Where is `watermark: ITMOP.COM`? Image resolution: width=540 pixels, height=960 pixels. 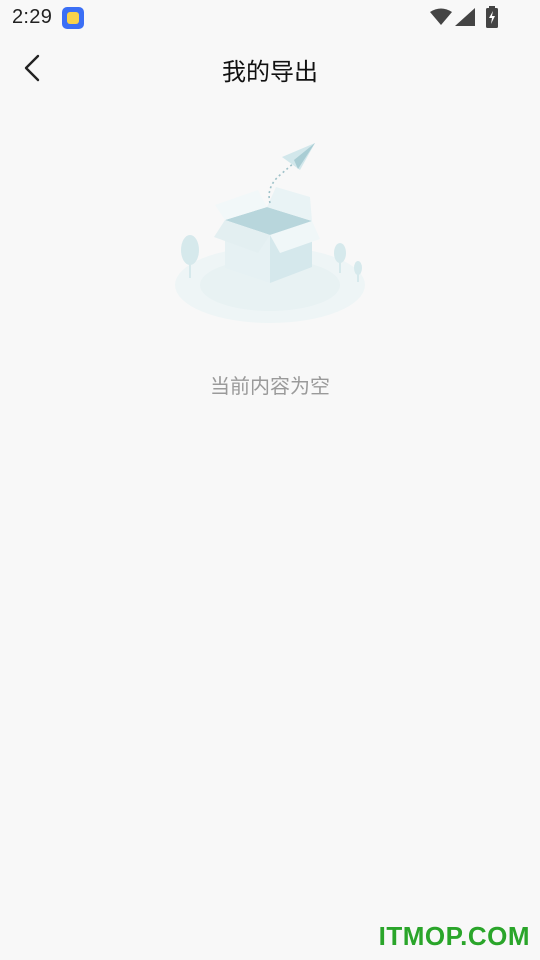
watermark: ITMOP.COM is located at coordinates (454, 936).